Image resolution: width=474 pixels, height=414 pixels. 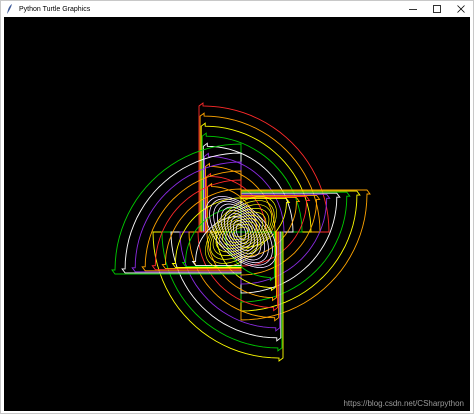 What do you see at coordinates (237, 9) in the screenshot?
I see `title-bar: Python Turtle Graphics` at bounding box center [237, 9].